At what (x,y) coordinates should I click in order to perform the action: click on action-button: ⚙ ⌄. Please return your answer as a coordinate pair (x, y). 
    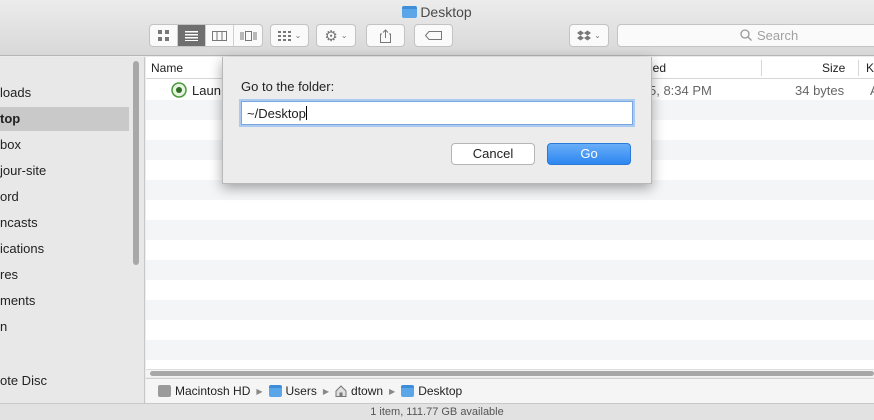
    Looking at the image, I should click on (336, 35).